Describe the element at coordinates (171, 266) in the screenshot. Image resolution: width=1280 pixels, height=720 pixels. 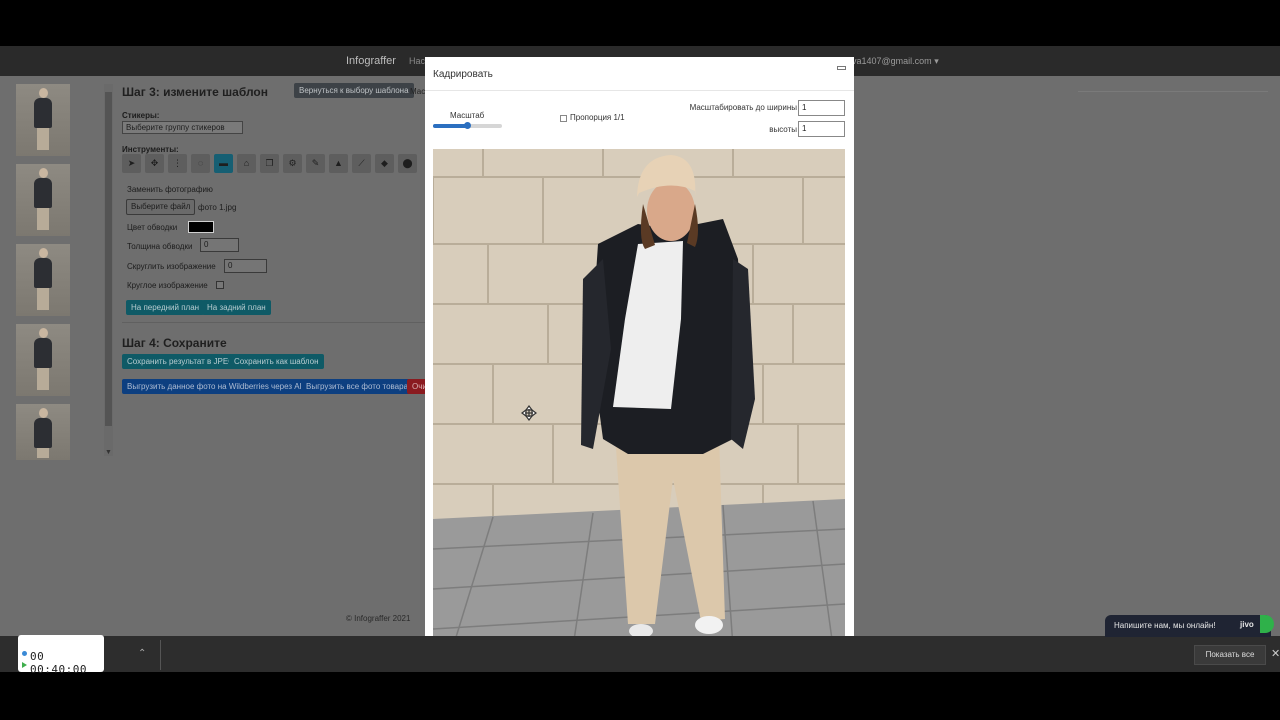
I see `round-label: Скруглить изображение` at that location.